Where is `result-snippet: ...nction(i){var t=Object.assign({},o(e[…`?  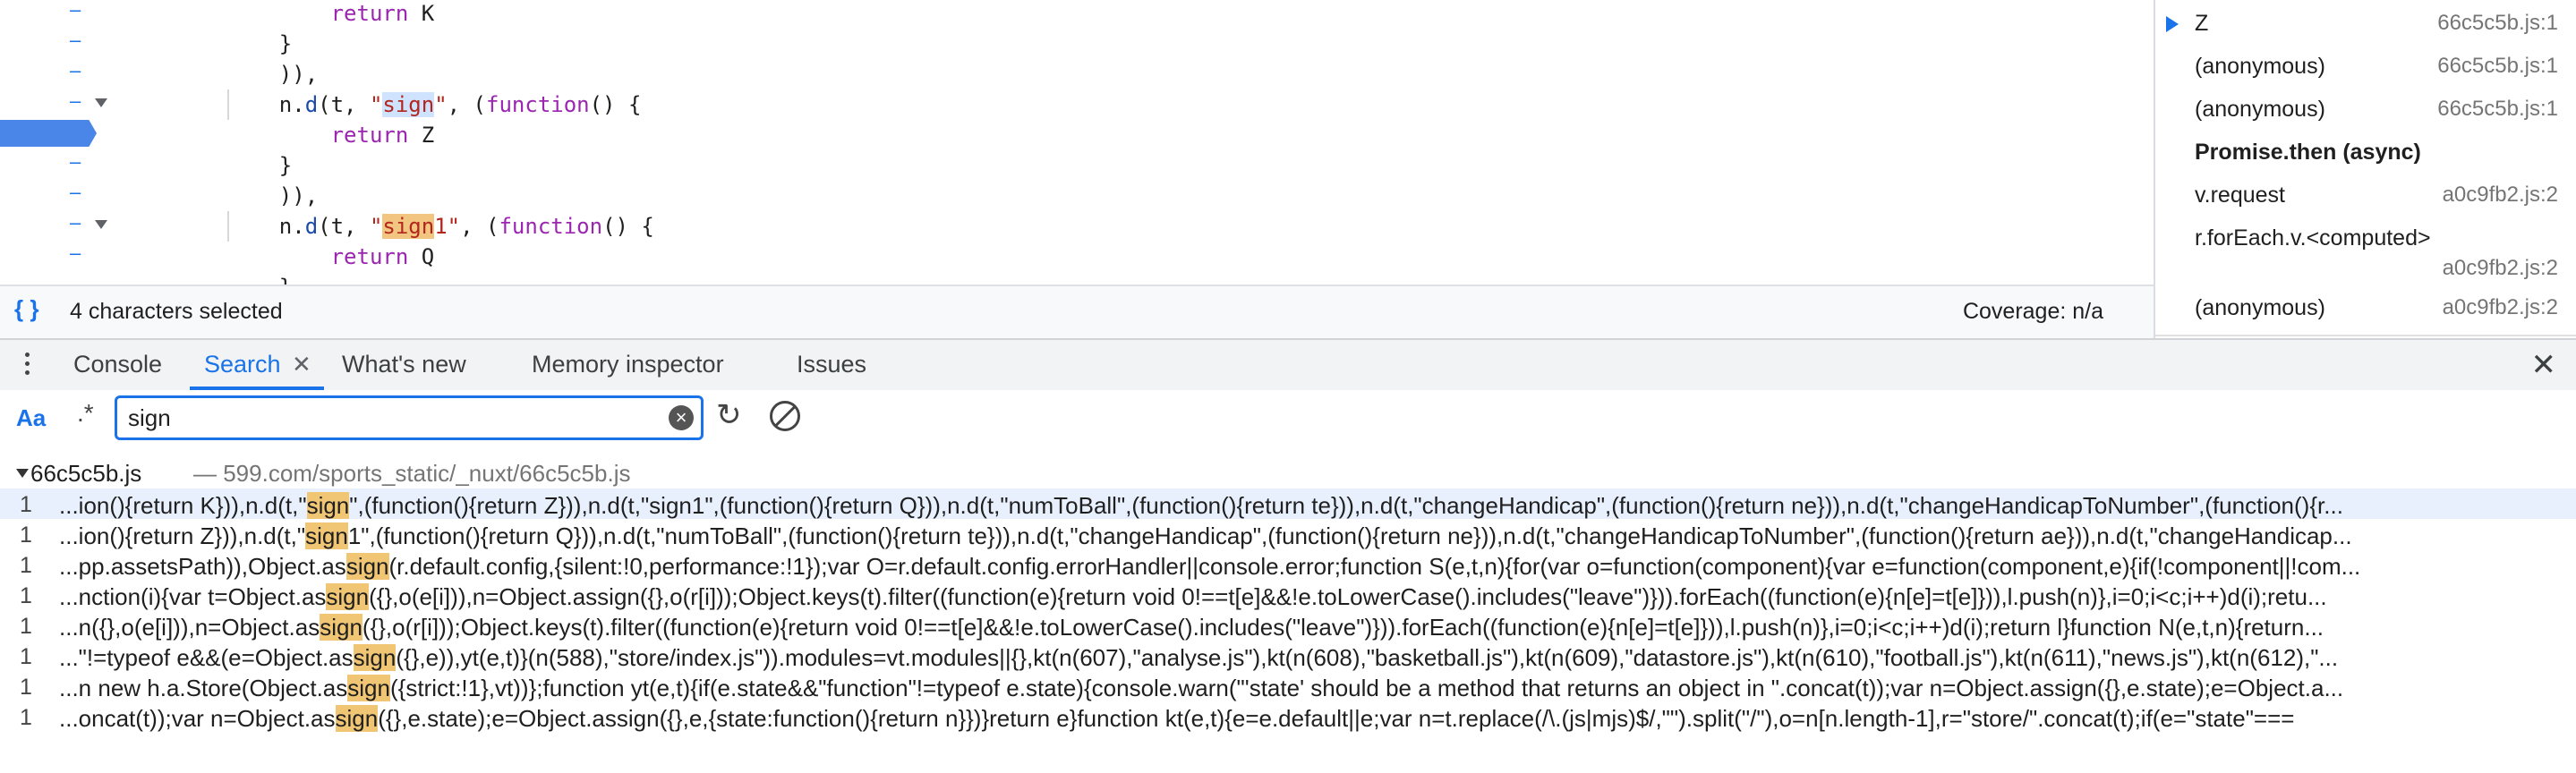
result-snippet: ...nction(i){var t=Object.assign({},o(e[… is located at coordinates (1193, 596).